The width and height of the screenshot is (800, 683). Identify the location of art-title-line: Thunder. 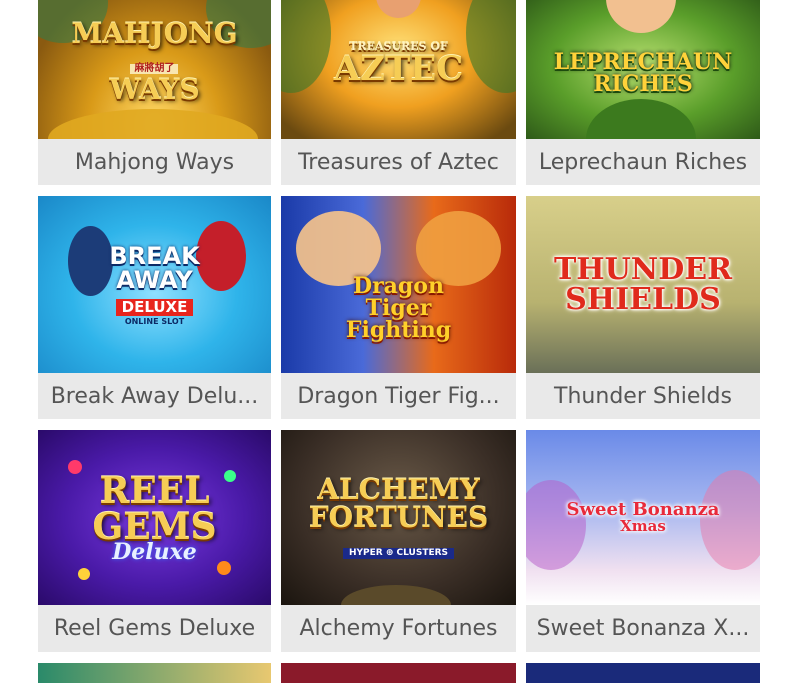
(643, 269).